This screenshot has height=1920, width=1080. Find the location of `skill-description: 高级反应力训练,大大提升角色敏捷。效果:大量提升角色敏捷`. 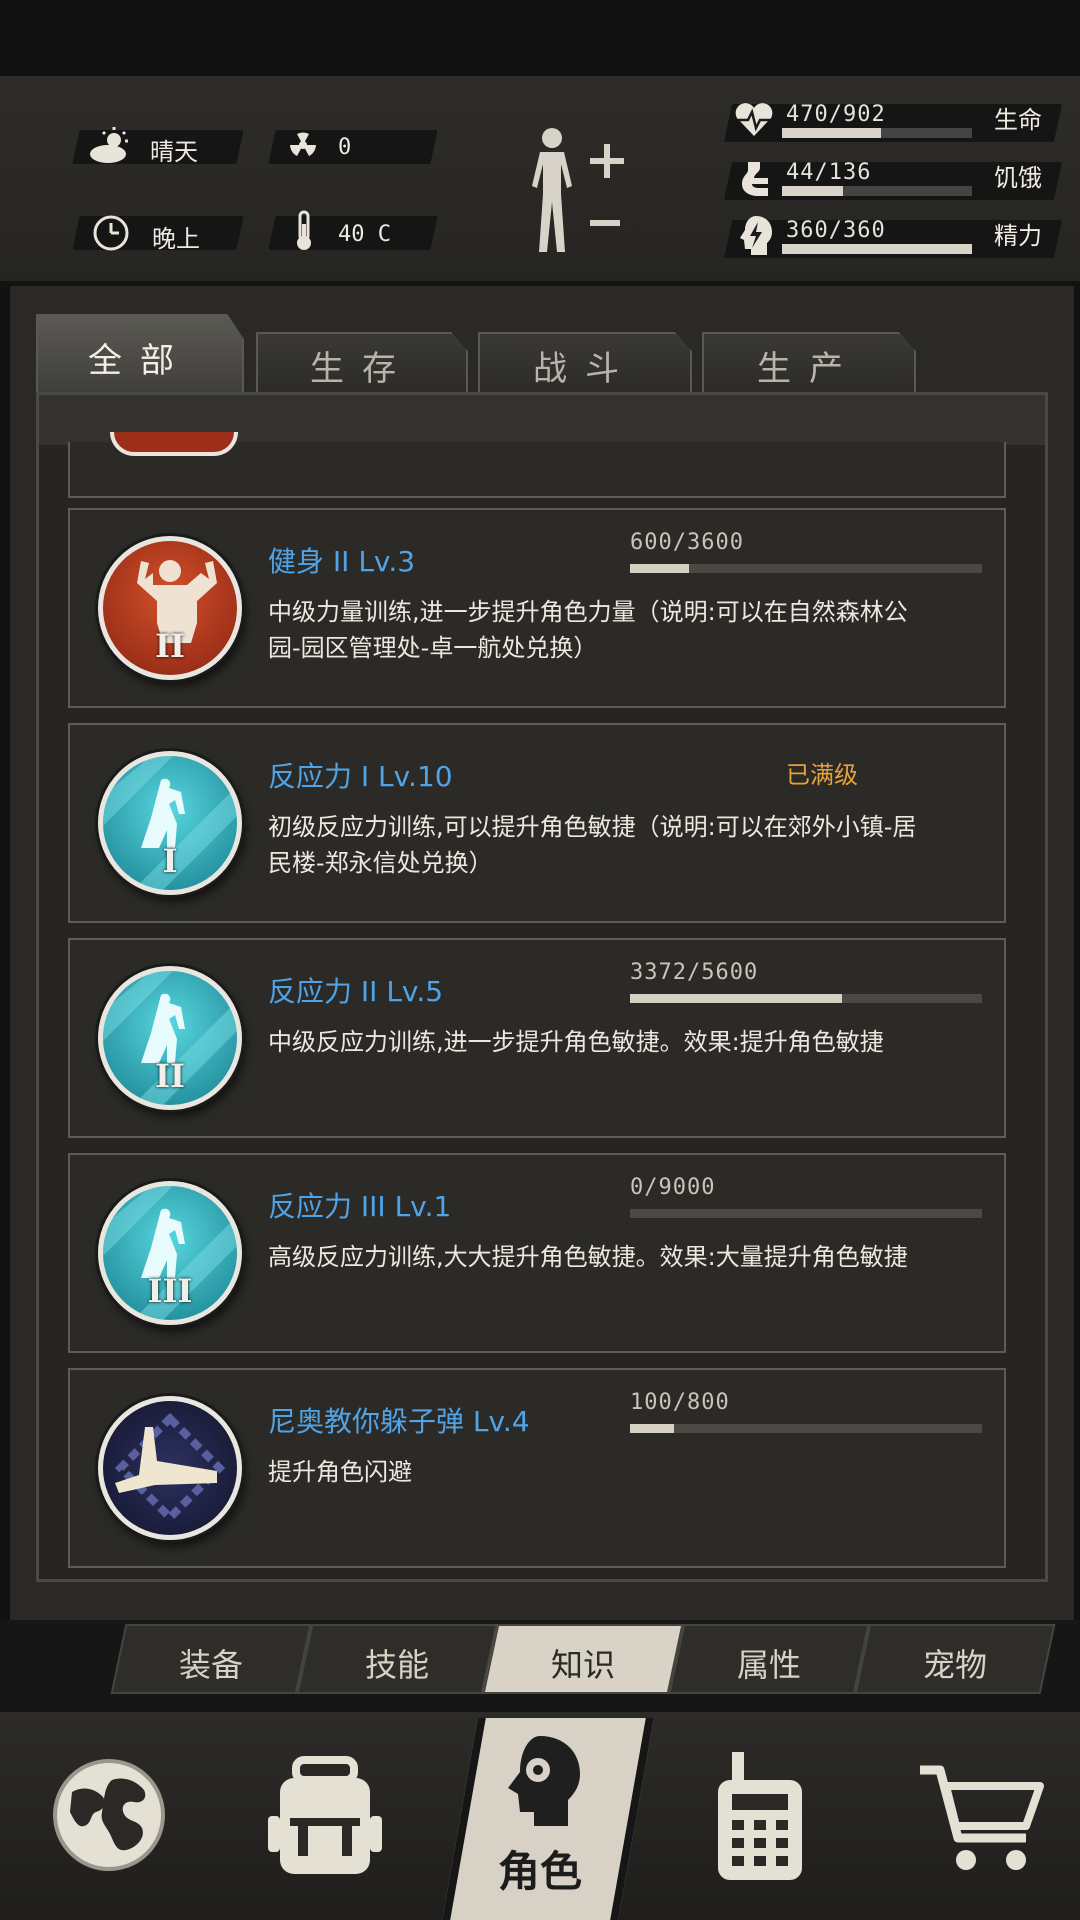

skill-description: 高级反应力训练,大大提升角色敏捷。效果:大量提升角色敏捷 is located at coordinates (588, 1257).